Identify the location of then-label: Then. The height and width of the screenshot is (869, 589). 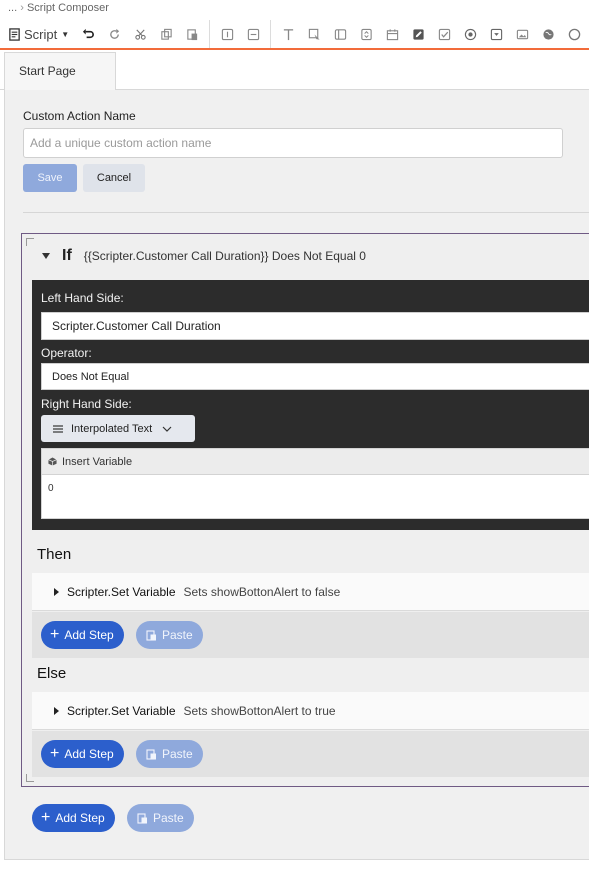
(54, 554).